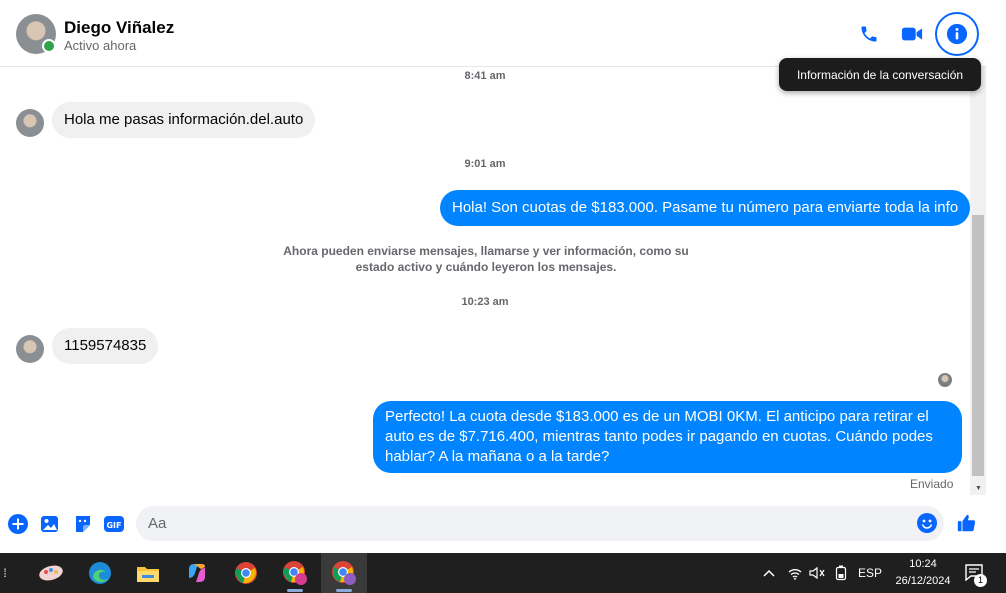 This screenshot has width=1006, height=593. I want to click on emoji-button, so click(927, 523).